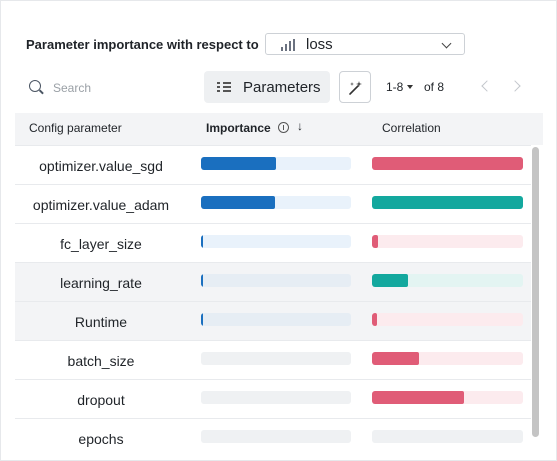  Describe the element at coordinates (101, 205) in the screenshot. I see `parameter-name: optimizer.value_adam` at that location.